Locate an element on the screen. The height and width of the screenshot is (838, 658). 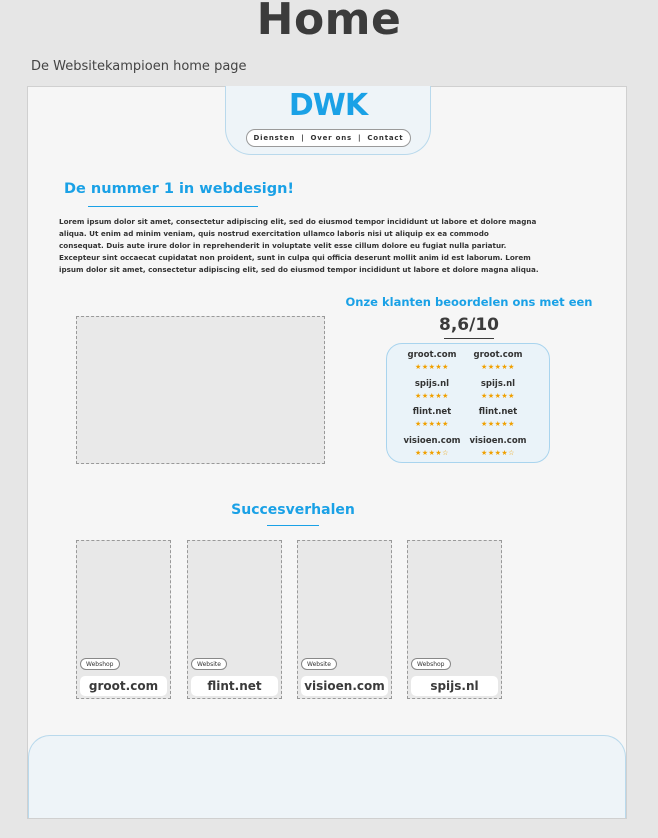
success-title-underline is located at coordinates (293, 525).